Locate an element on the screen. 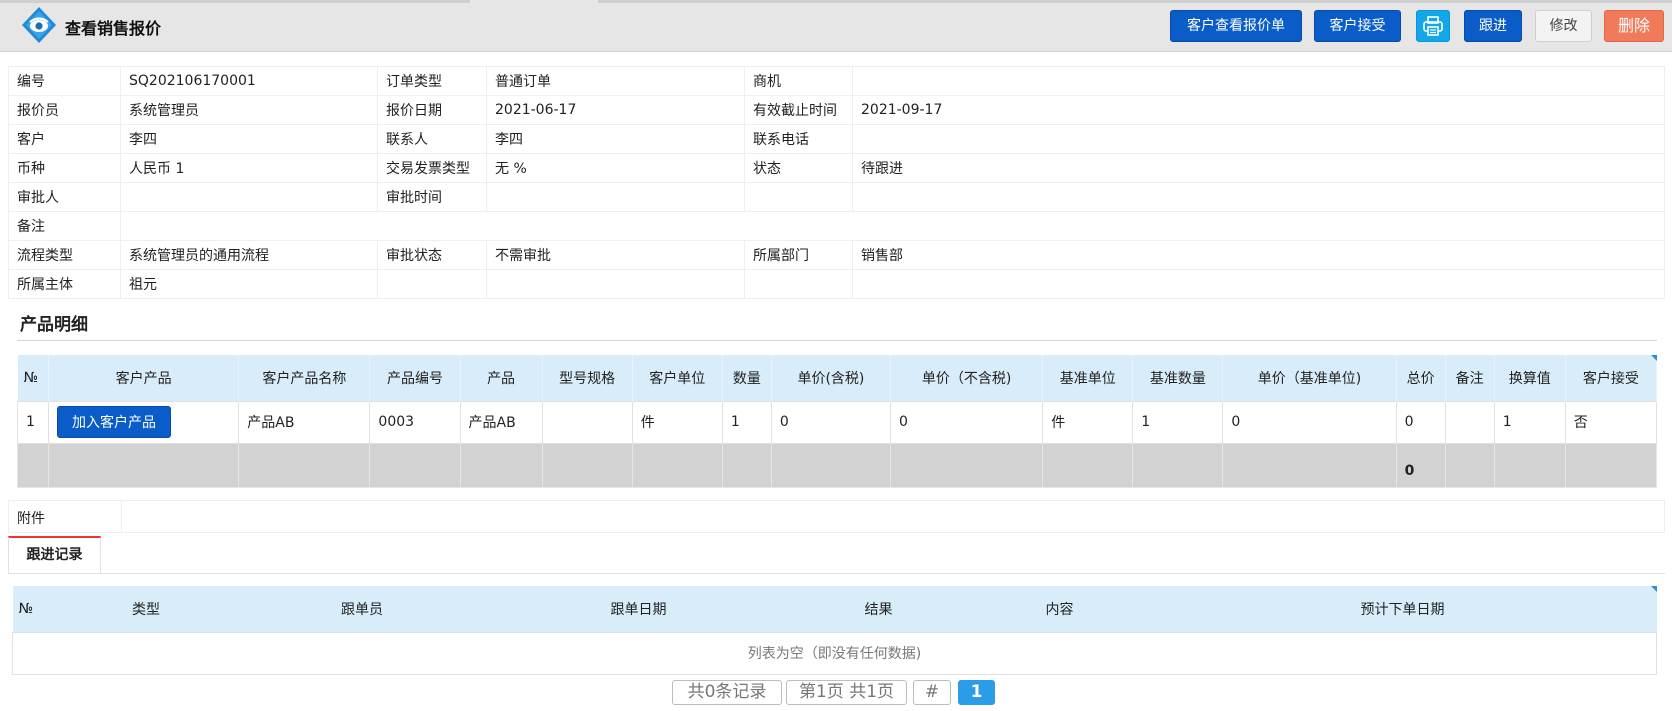 The height and width of the screenshot is (711, 1672). info-label: 编号 is located at coordinates (64, 81).